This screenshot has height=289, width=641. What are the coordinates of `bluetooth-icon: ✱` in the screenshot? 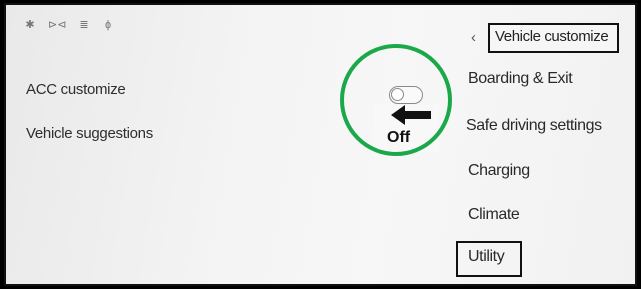 It's located at (30, 25).